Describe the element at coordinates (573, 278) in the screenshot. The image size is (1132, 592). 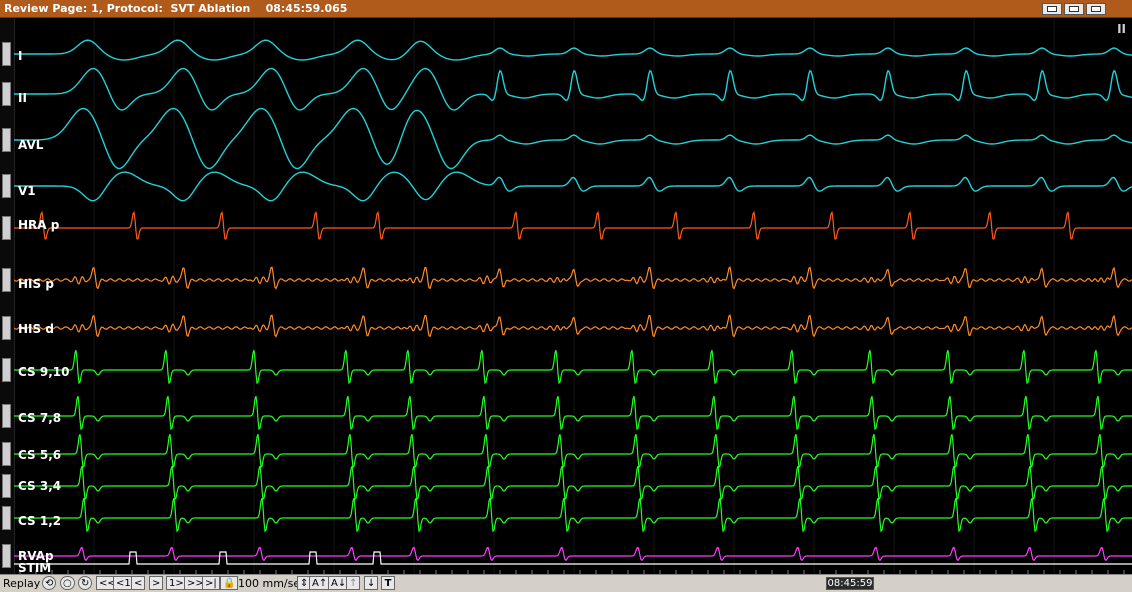
I see `trace-his-p` at that location.